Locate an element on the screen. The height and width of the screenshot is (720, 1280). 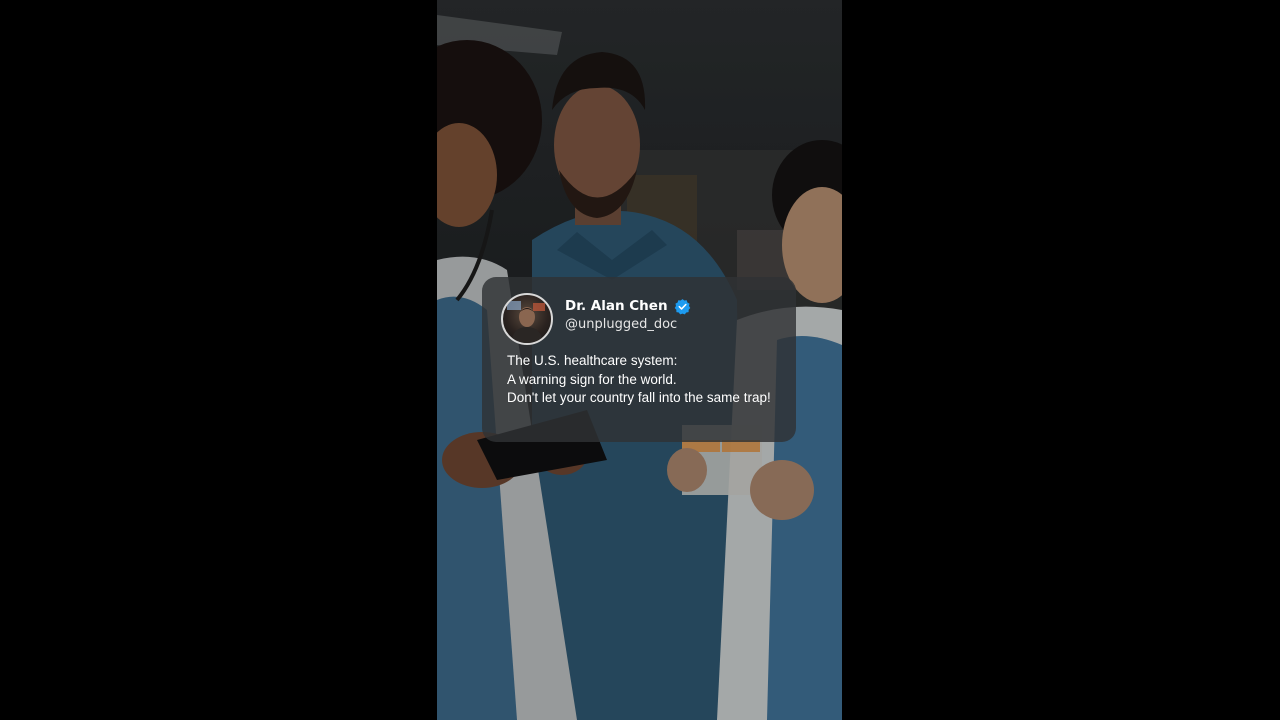
author-name-row: Dr. Alan Chen is located at coordinates (628, 306).